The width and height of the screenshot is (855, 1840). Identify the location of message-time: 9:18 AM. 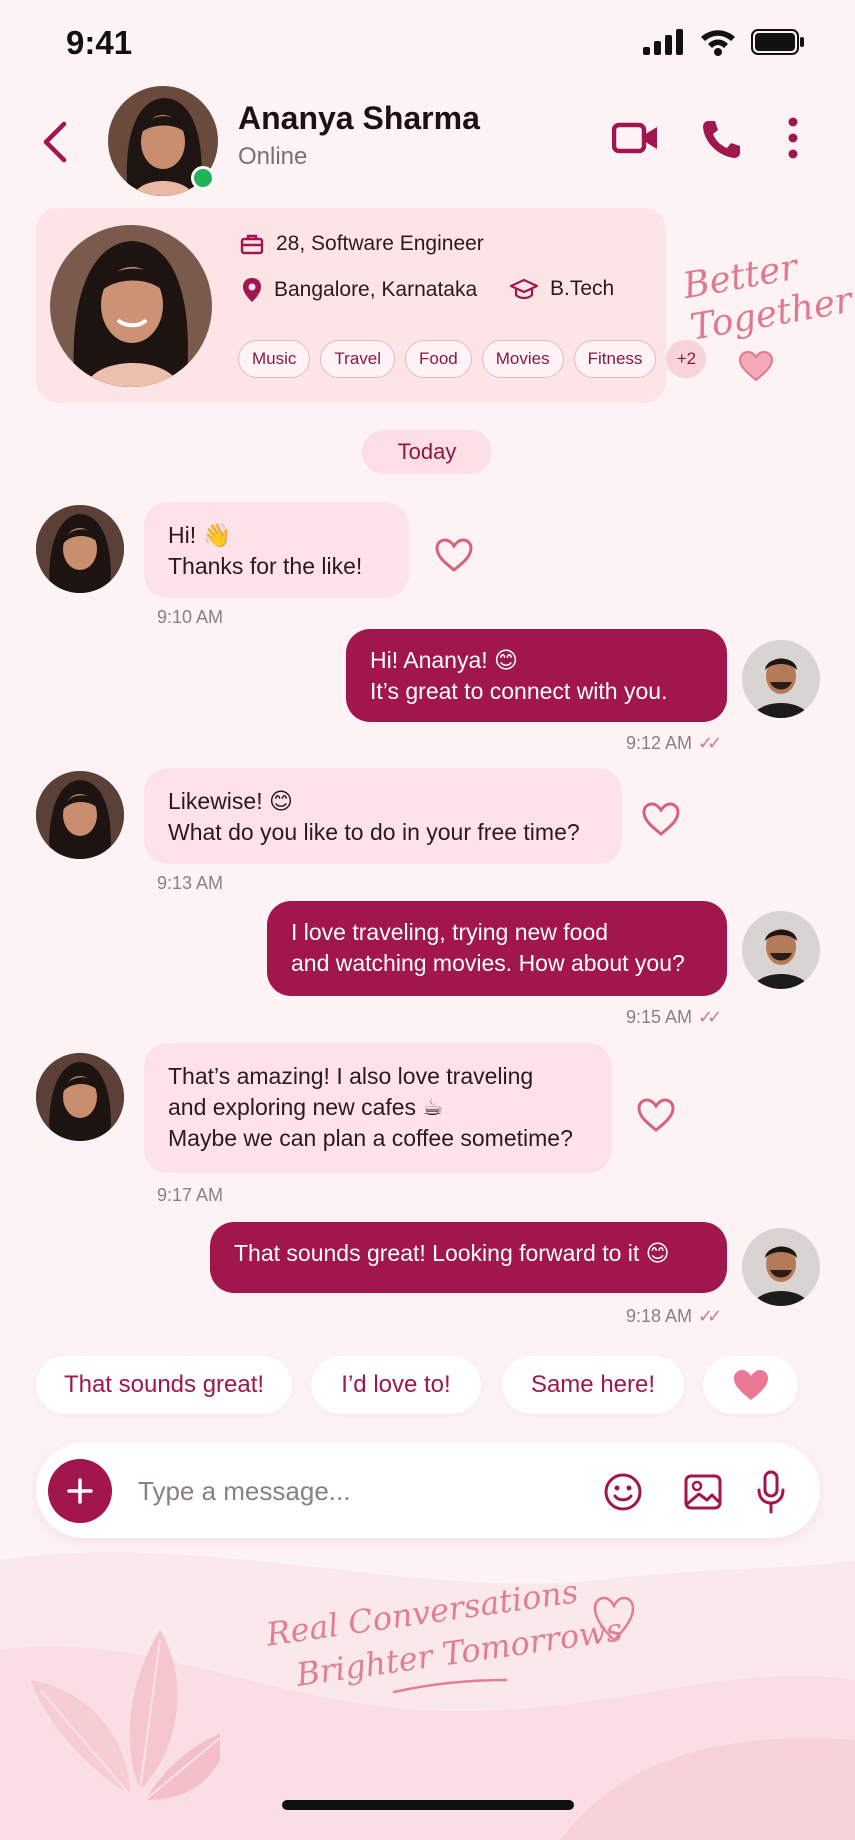
(659, 1316).